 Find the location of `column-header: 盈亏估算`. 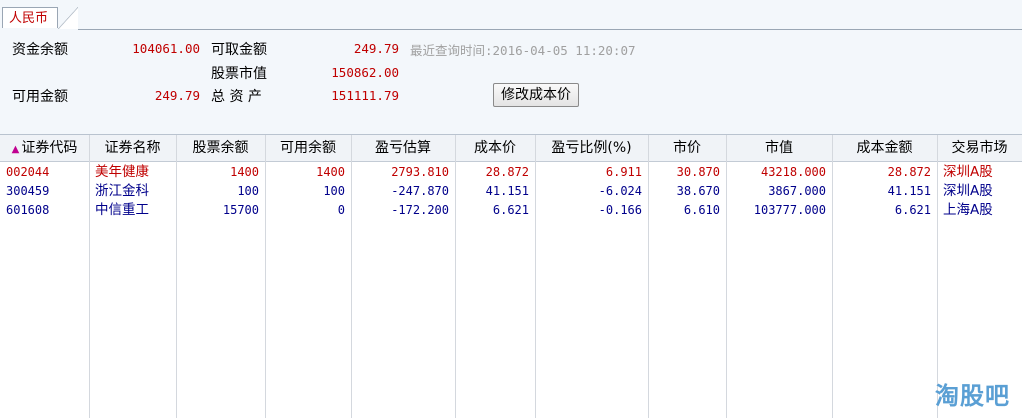

column-header: 盈亏估算 is located at coordinates (403, 148).